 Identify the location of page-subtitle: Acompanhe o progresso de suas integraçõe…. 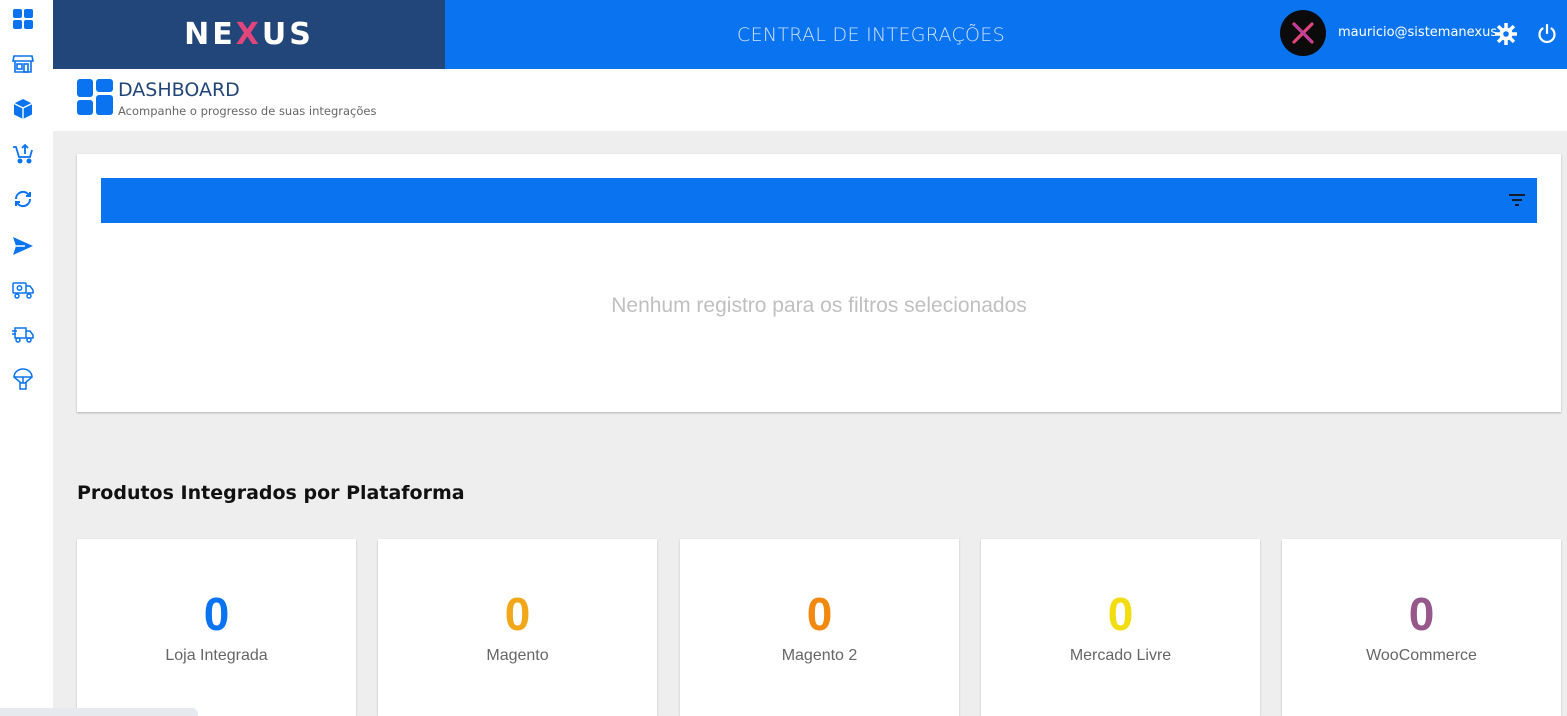
(247, 111).